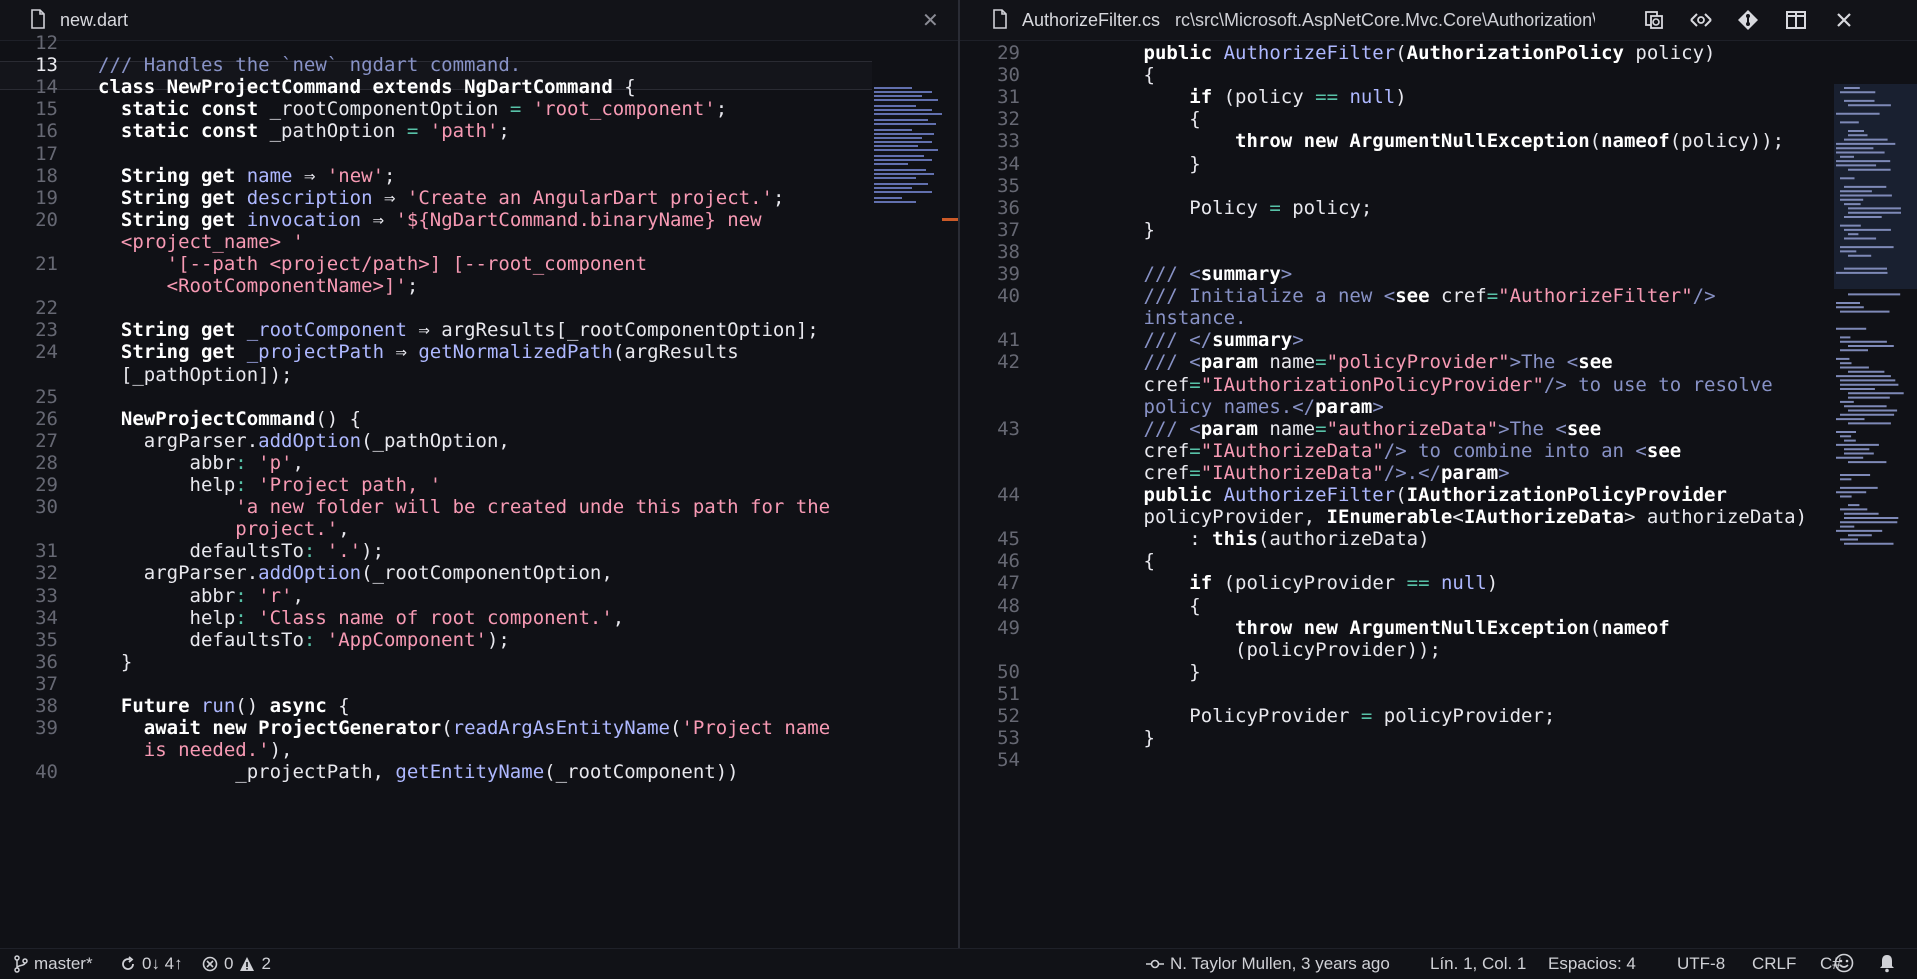  Describe the element at coordinates (1654, 20) in the screenshot. I see `copy-path-icon` at that location.